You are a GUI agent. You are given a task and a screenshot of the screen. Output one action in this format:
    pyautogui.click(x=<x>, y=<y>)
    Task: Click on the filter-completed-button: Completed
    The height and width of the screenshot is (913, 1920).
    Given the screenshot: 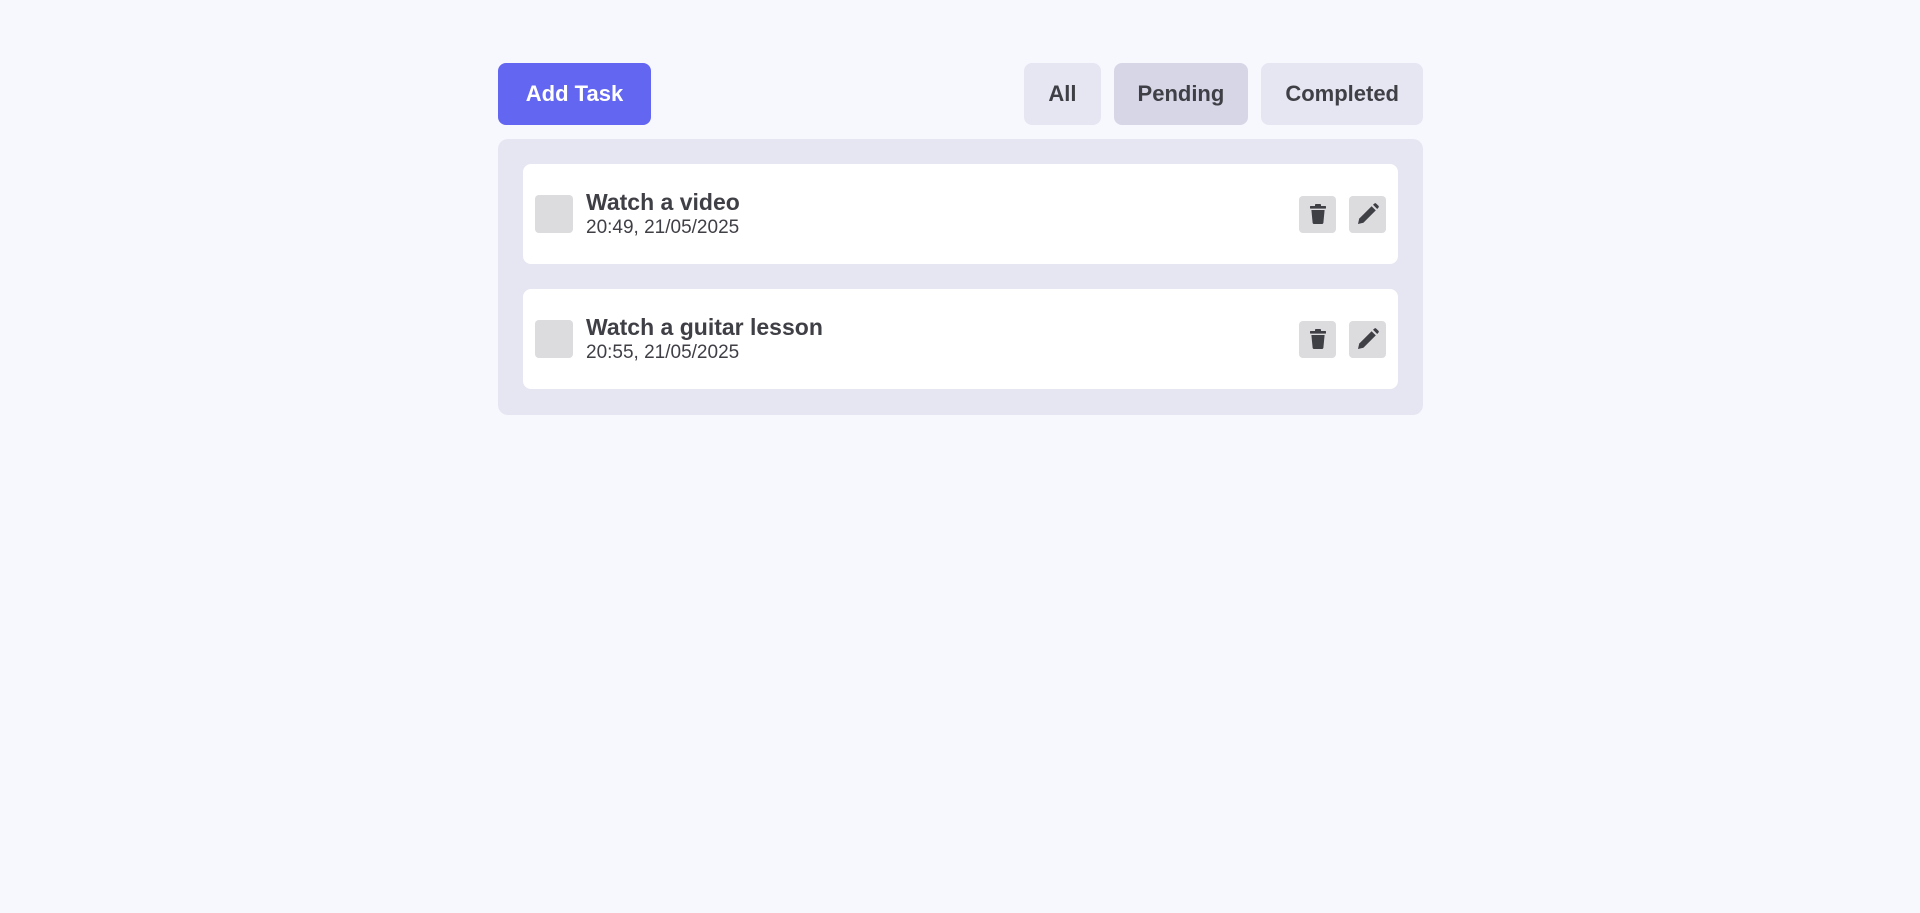 What is the action you would take?
    pyautogui.click(x=1342, y=94)
    